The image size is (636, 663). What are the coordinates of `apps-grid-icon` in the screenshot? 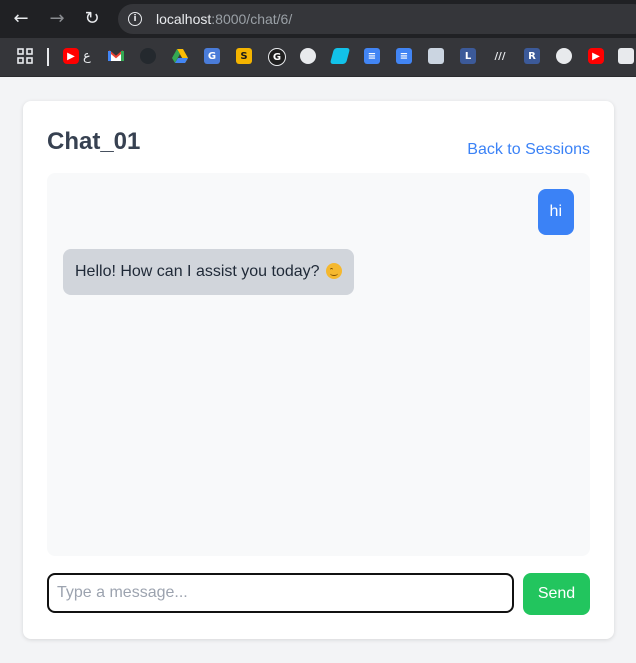 It's located at (25, 56).